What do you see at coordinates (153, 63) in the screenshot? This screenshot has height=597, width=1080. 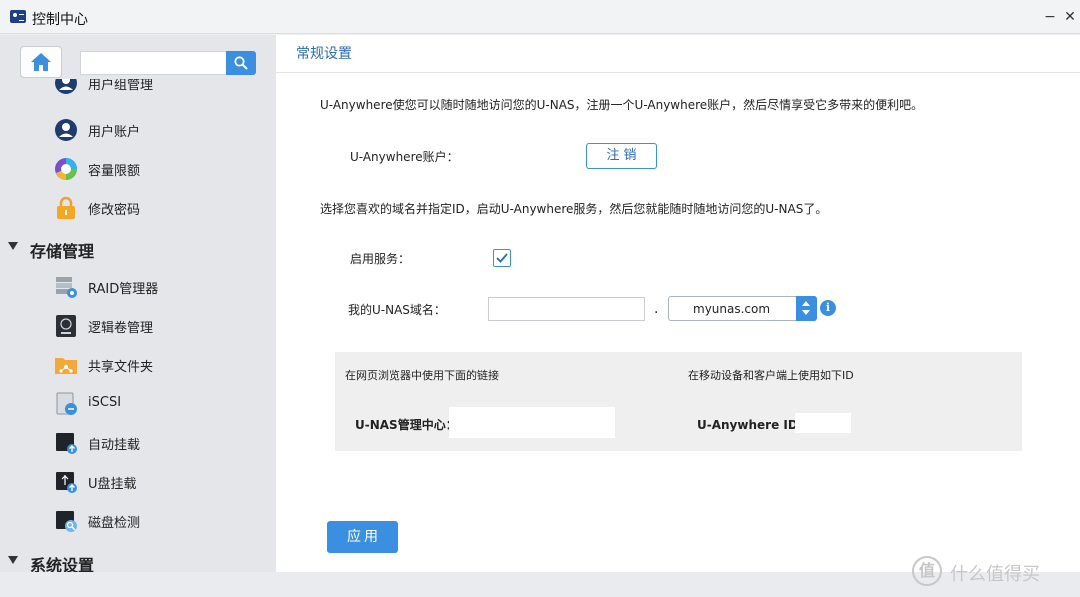 I see `search-input` at bounding box center [153, 63].